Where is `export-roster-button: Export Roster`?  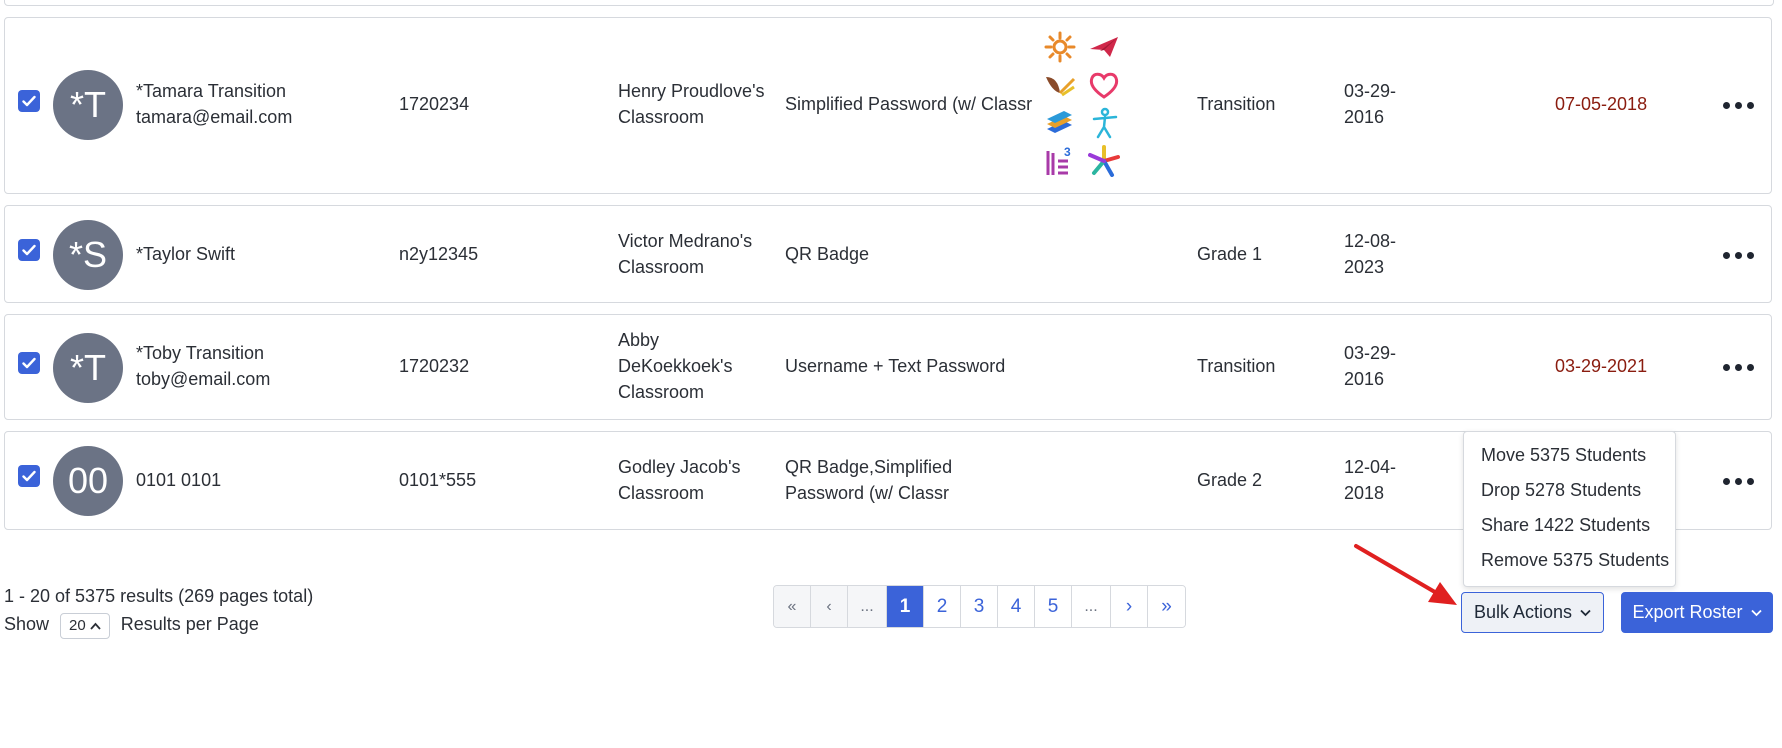
export-roster-button: Export Roster is located at coordinates (1697, 612).